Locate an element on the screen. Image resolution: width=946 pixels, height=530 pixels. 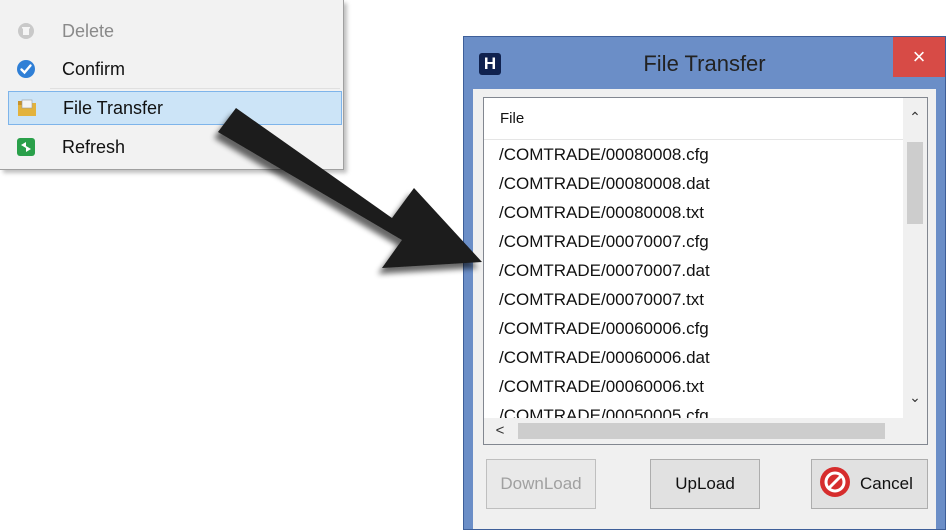
download-button-label: DownLoad is located at coordinates (541, 483).